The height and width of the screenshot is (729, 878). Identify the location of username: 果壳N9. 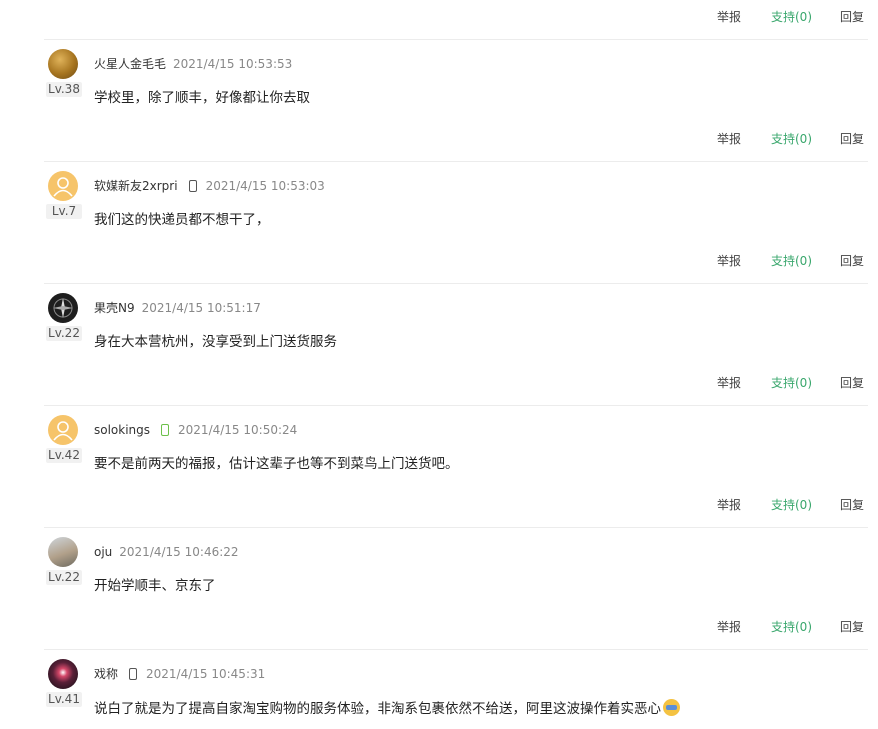
(114, 308).